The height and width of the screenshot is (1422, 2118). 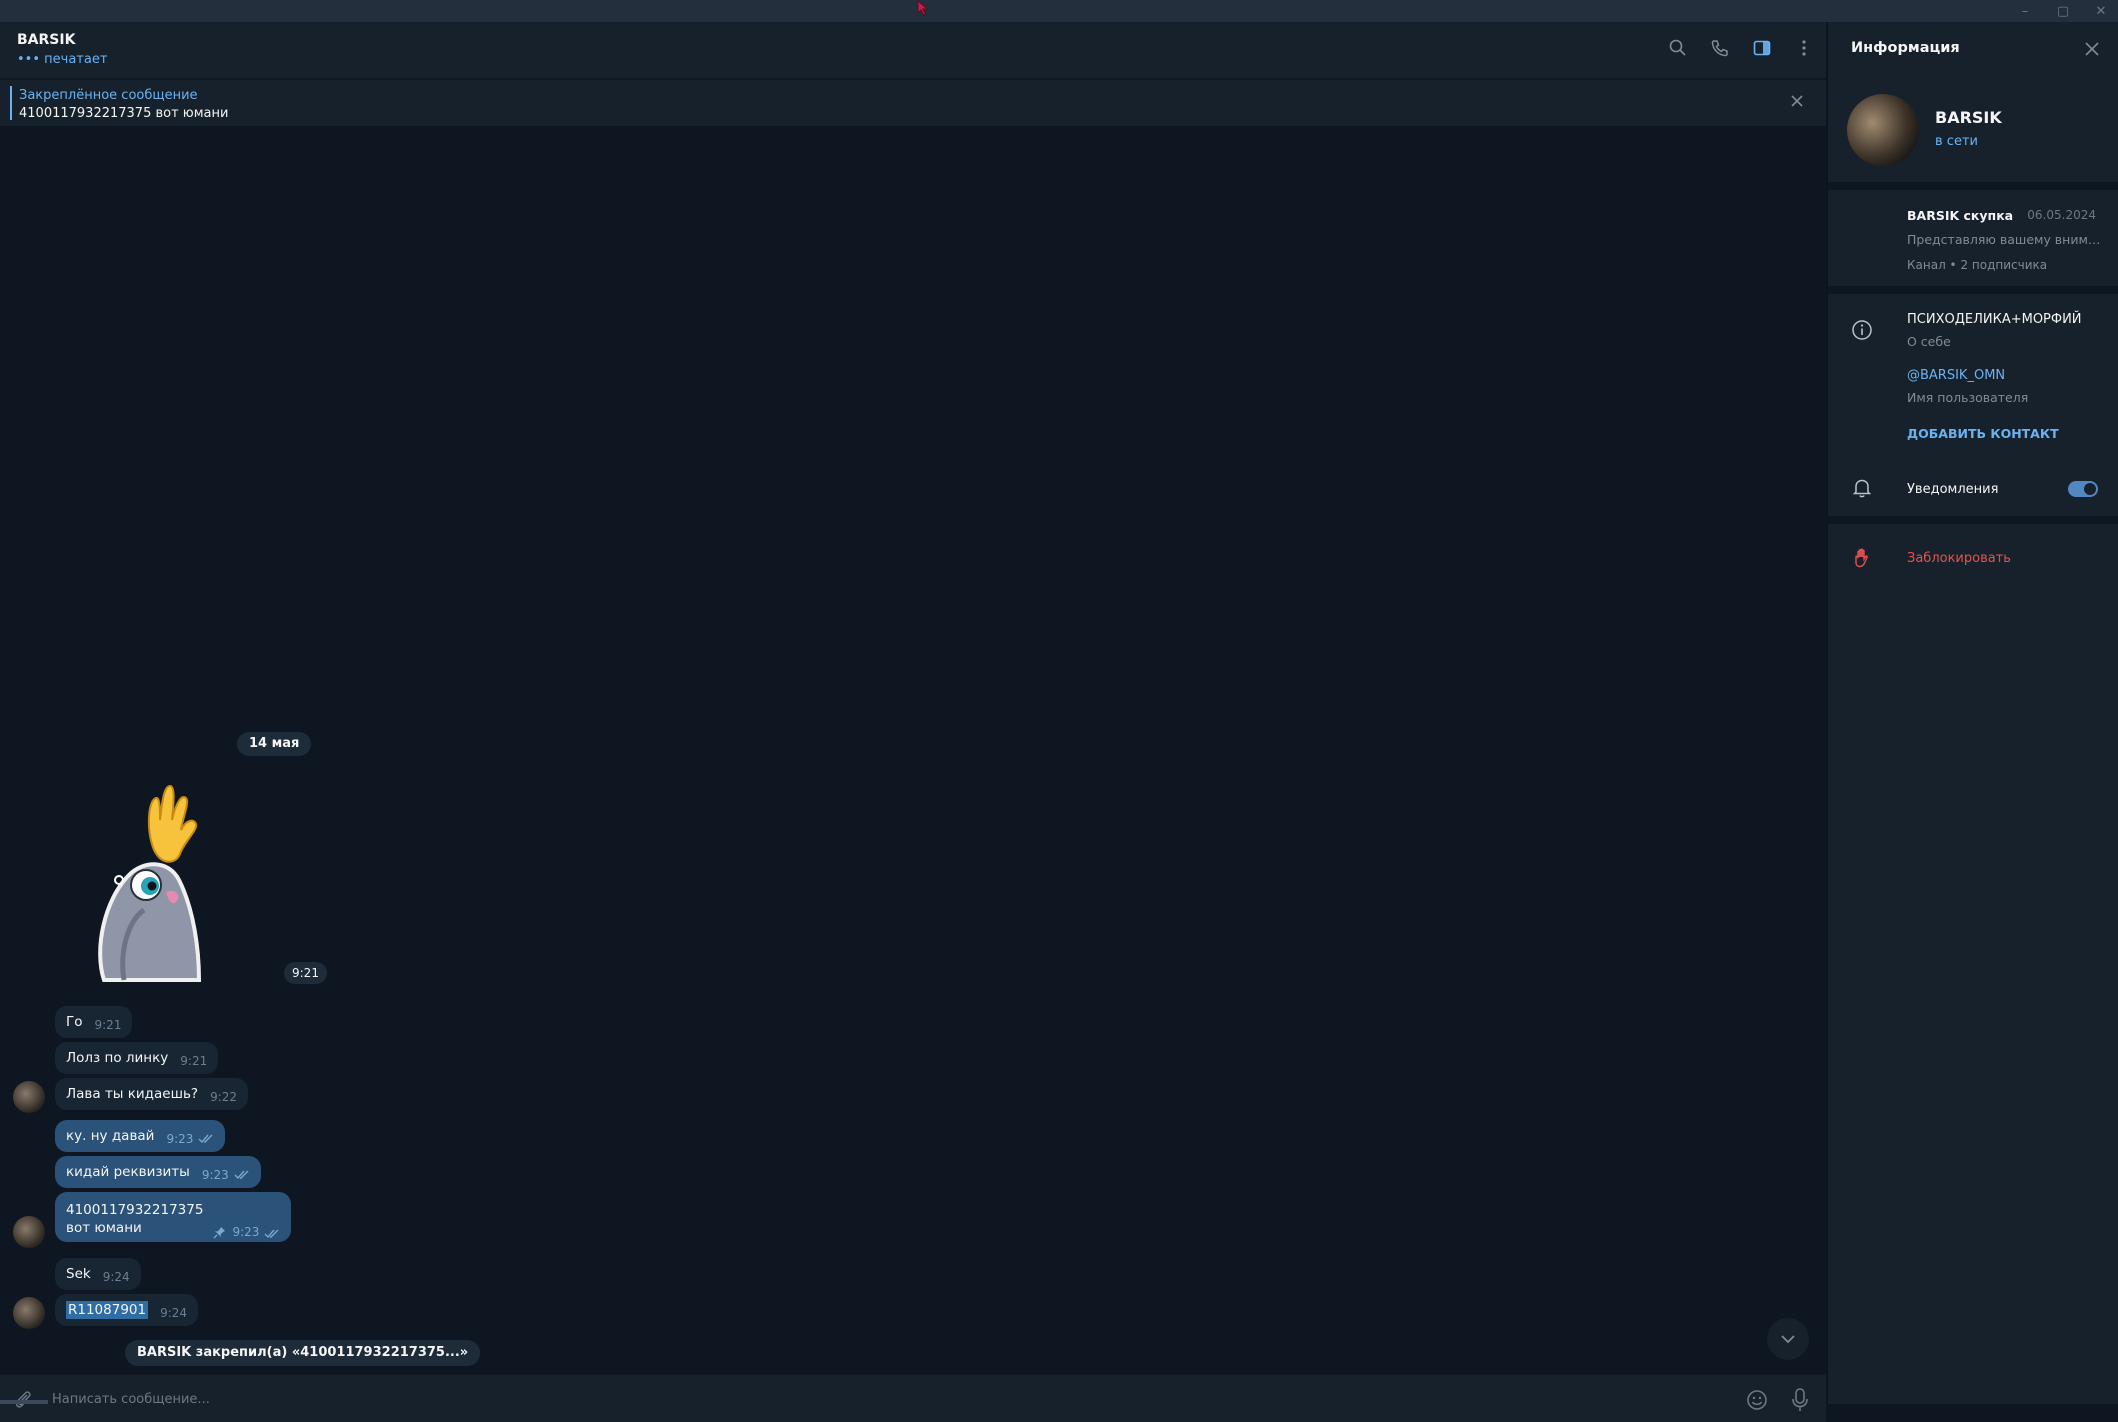 I want to click on sidebar-toggle-icon, so click(x=1762, y=48).